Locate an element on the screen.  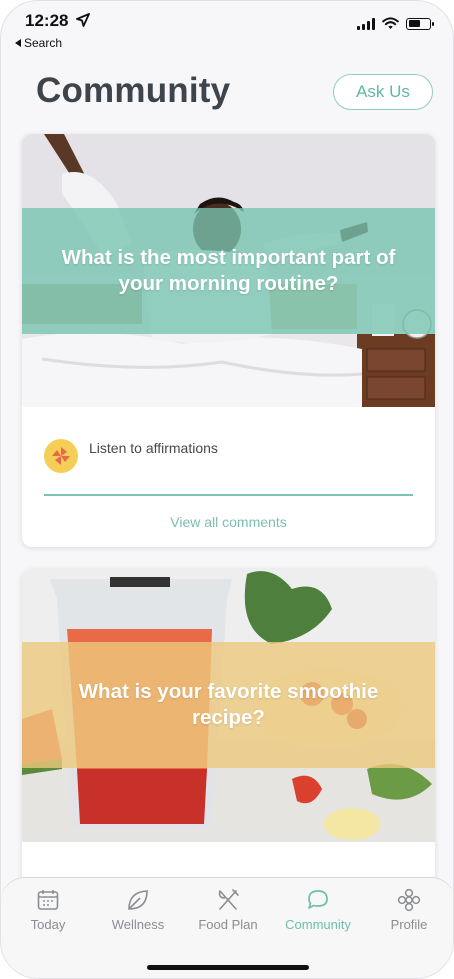
tab-label: Food Plan is located at coordinates (228, 924).